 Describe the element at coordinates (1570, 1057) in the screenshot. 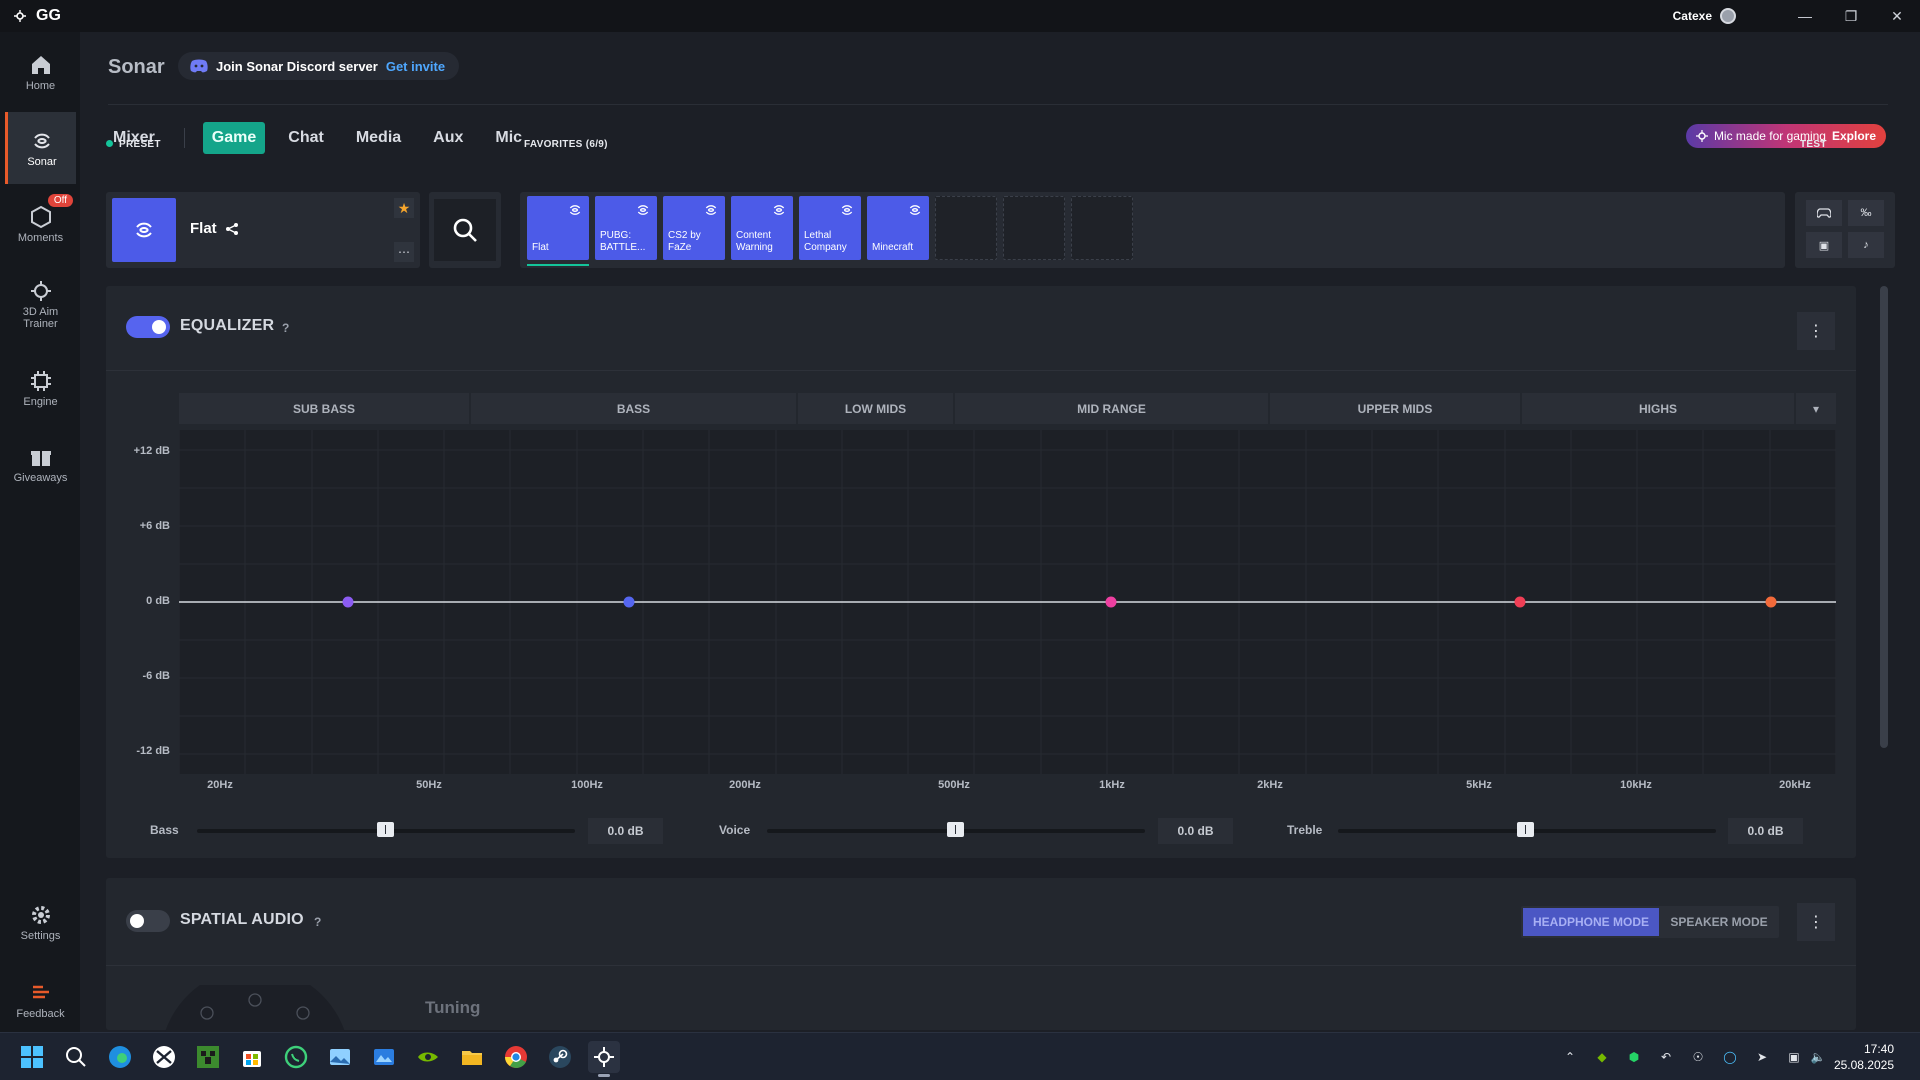

I see `show-hidden-icons-chevron-icon: ⌃` at that location.